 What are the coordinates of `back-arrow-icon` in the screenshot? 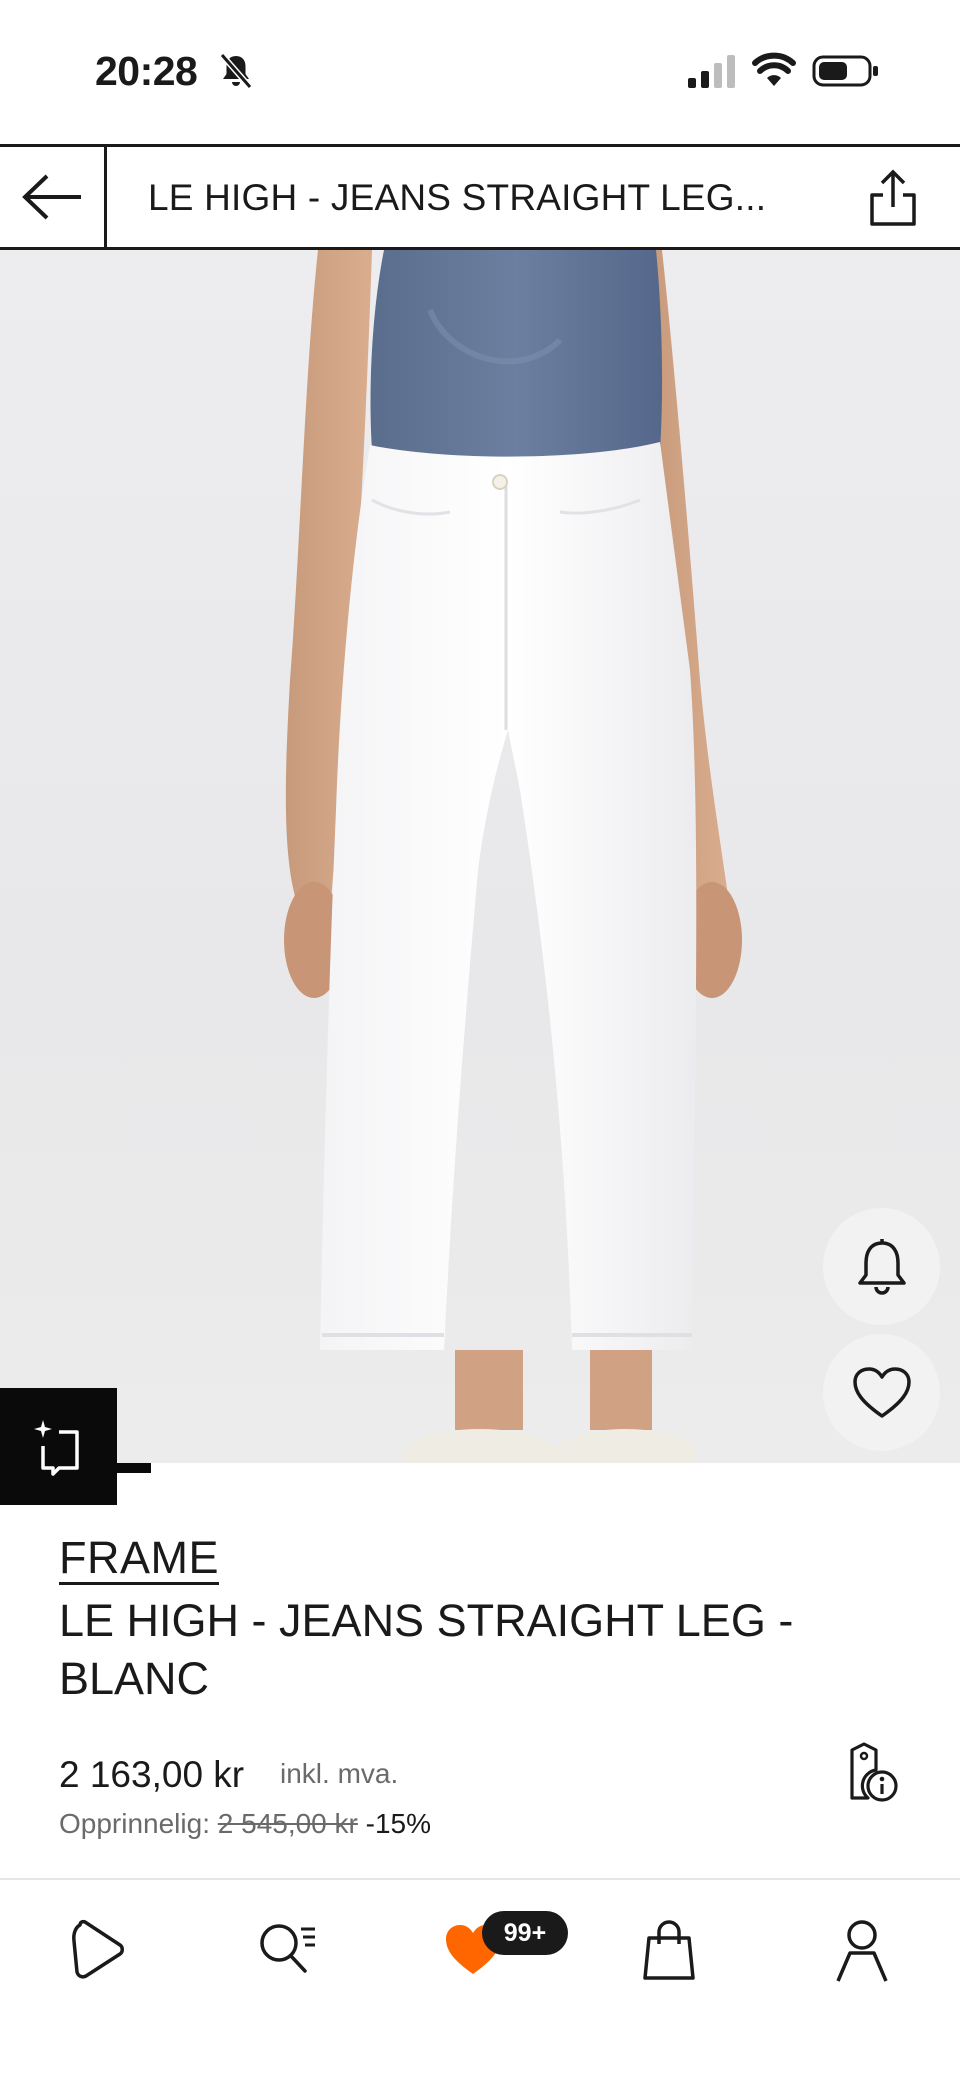 It's located at (51, 197).